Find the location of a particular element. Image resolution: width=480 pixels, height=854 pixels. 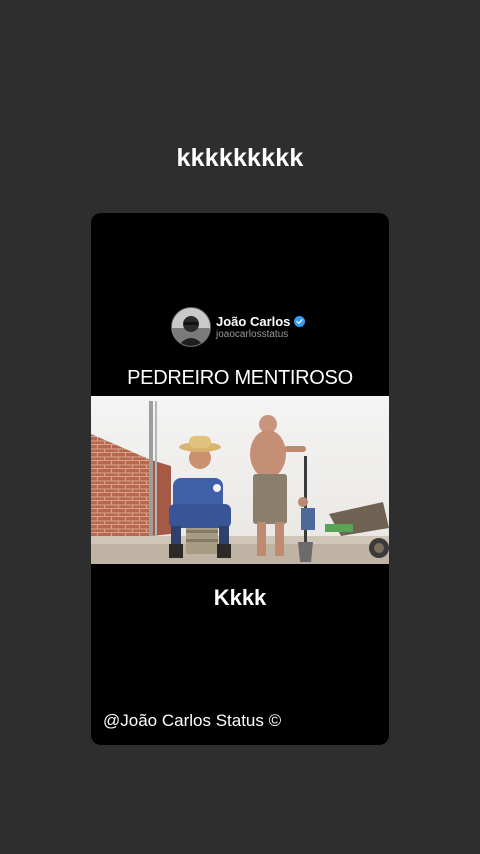

post-photo is located at coordinates (240, 480).